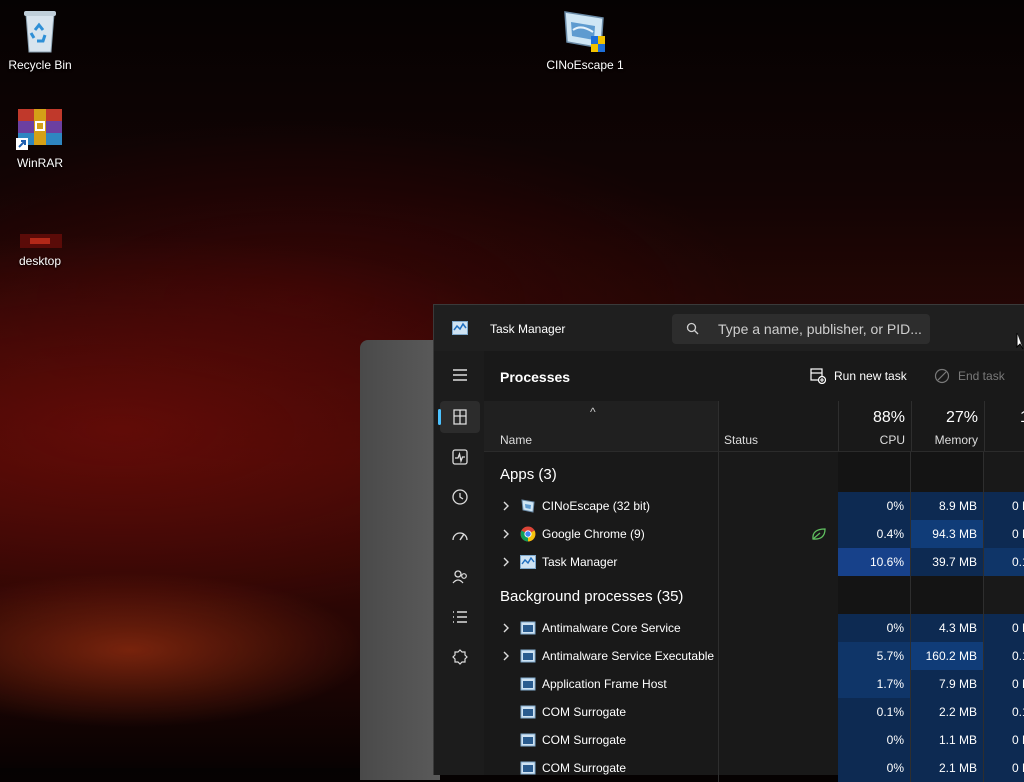 The image size is (1024, 782). What do you see at coordinates (874, 534) in the screenshot?
I see `cpu-value: 0.4%` at bounding box center [874, 534].